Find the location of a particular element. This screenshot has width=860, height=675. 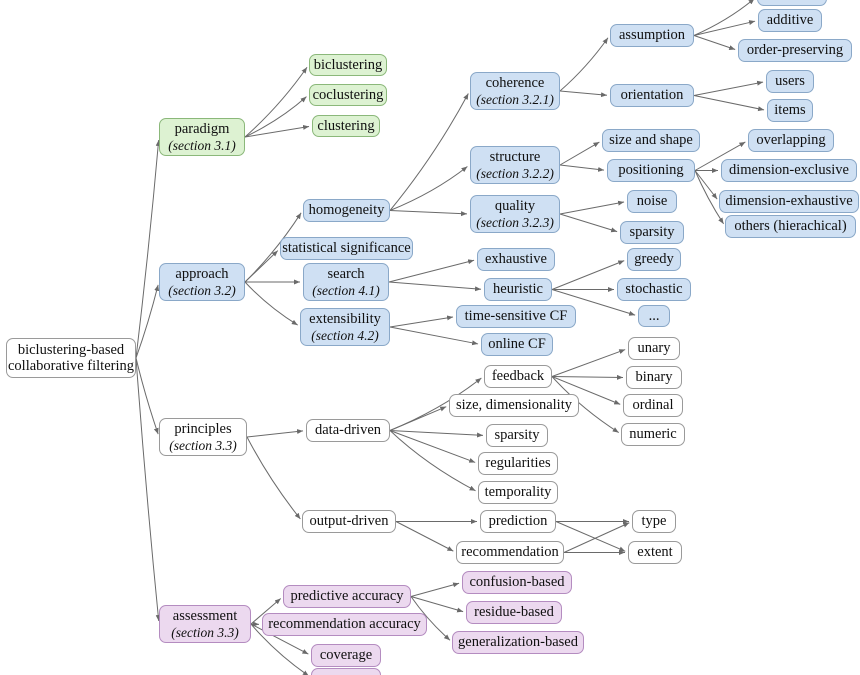

node-prediction: prediction is located at coordinates (518, 521).